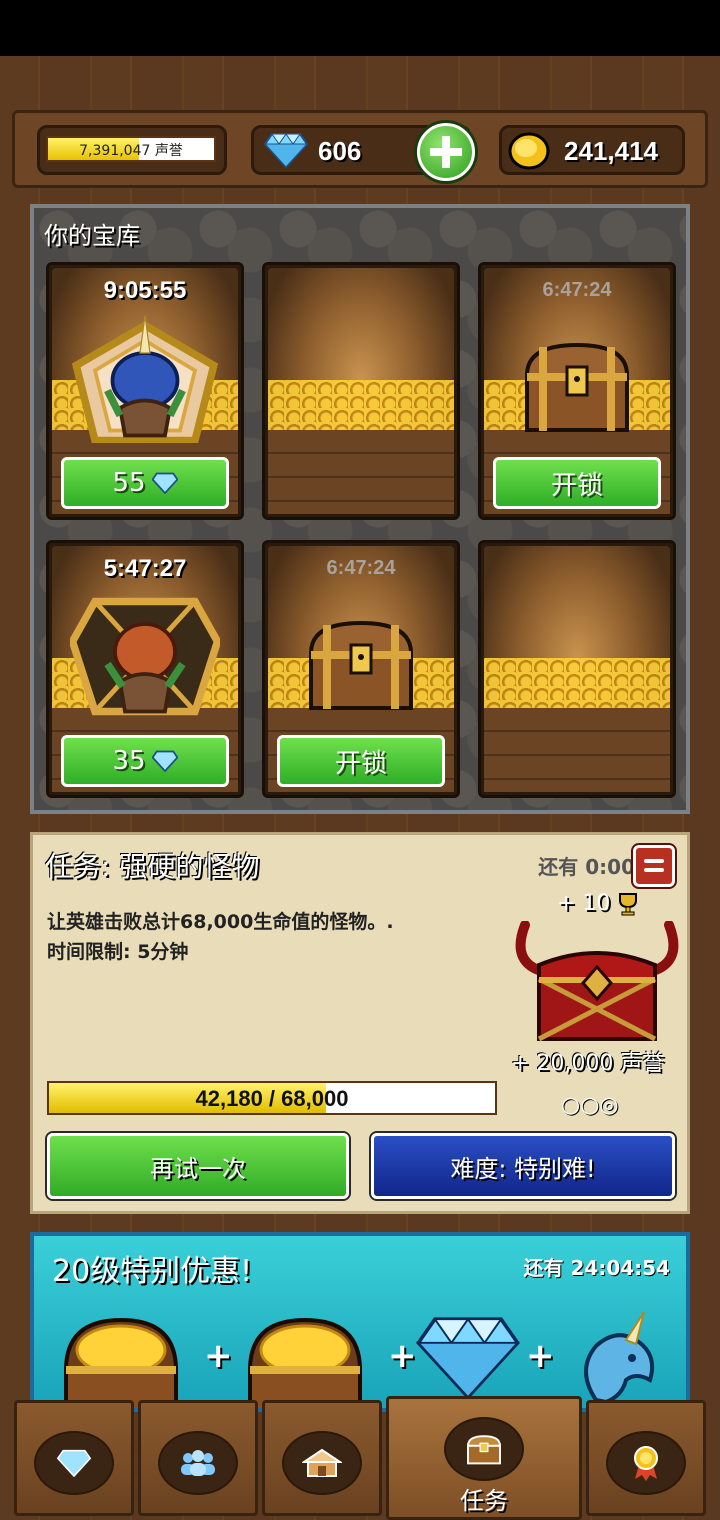 The width and height of the screenshot is (720, 1520). What do you see at coordinates (590, 1105) in the screenshot?
I see `difficulty-indicator: ○○◎` at bounding box center [590, 1105].